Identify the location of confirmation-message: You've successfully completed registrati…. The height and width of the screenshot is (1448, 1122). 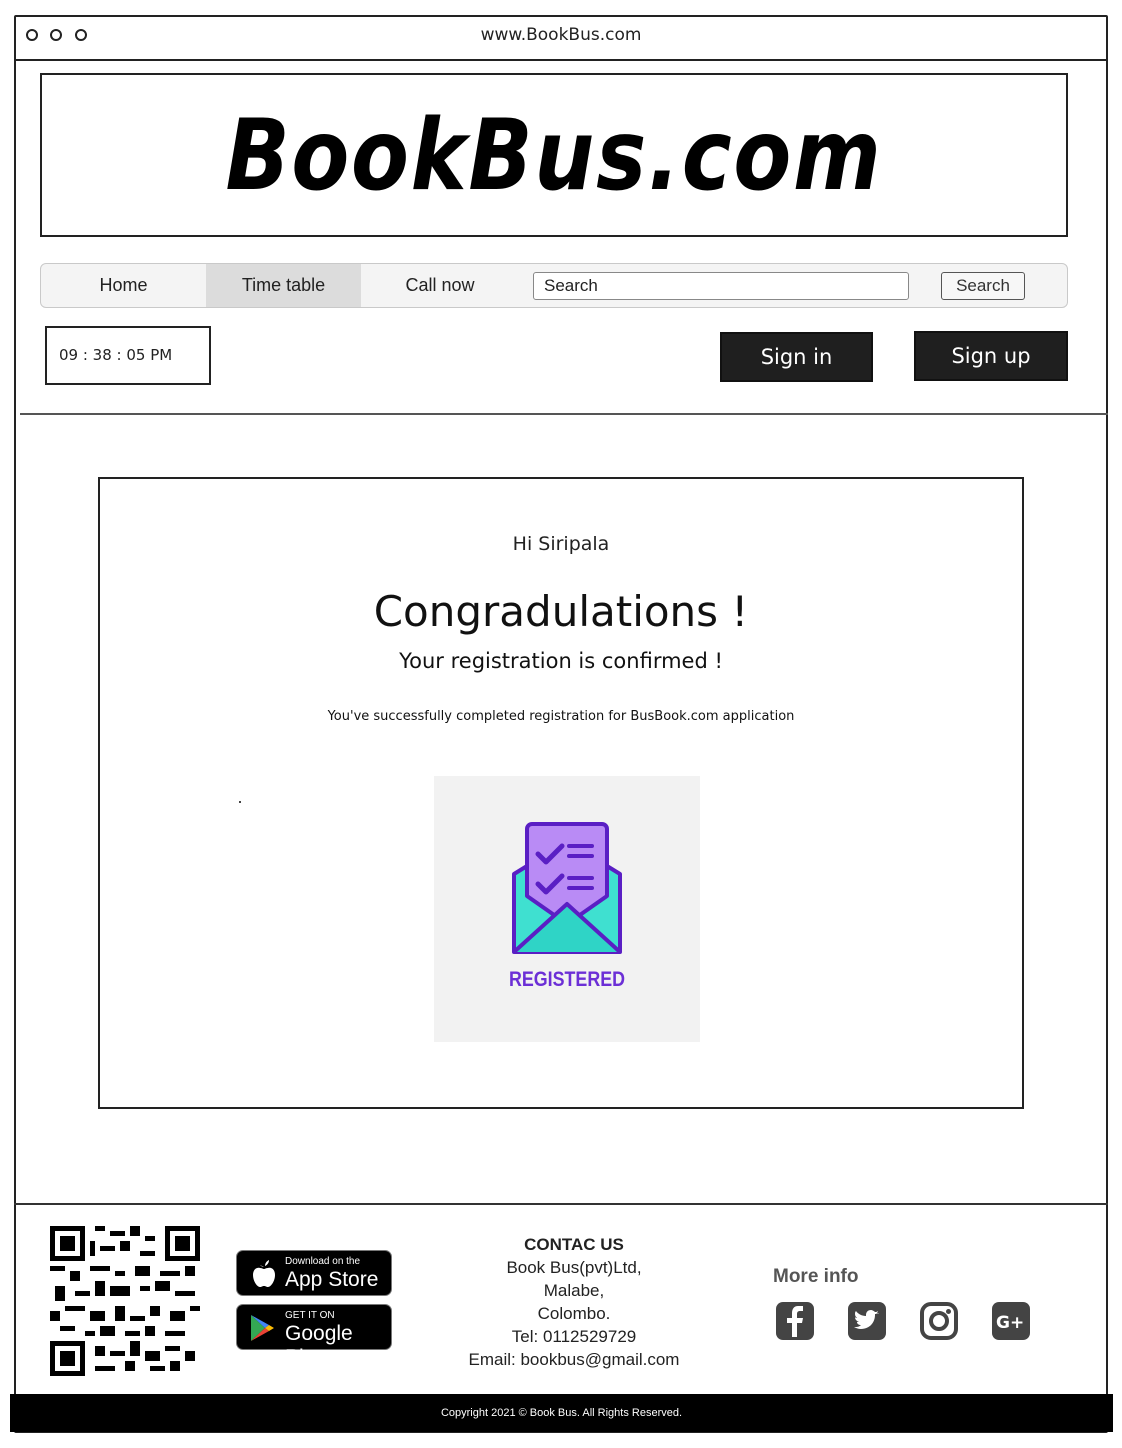
(561, 716).